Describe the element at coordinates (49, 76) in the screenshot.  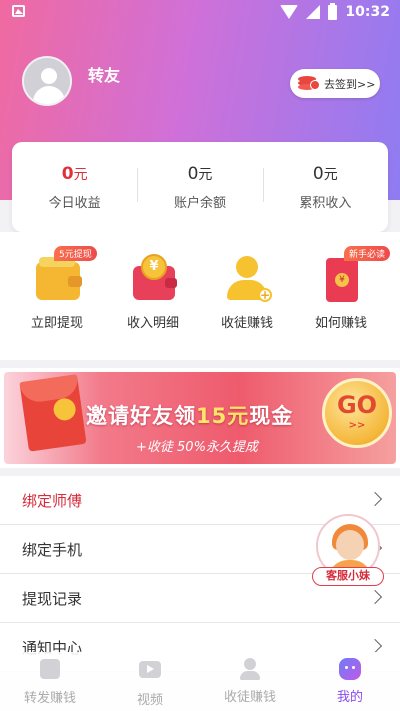
I see `avatar-head-icon` at that location.